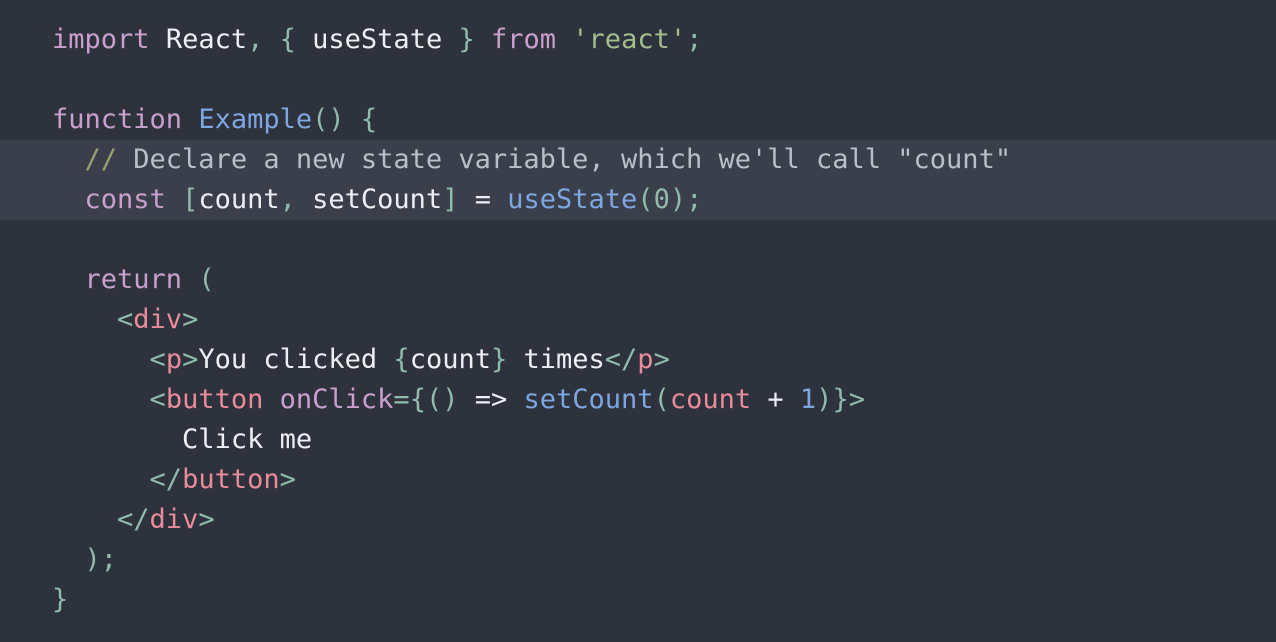 The image size is (1276, 642). I want to click on code-line: </div>, so click(638, 520).